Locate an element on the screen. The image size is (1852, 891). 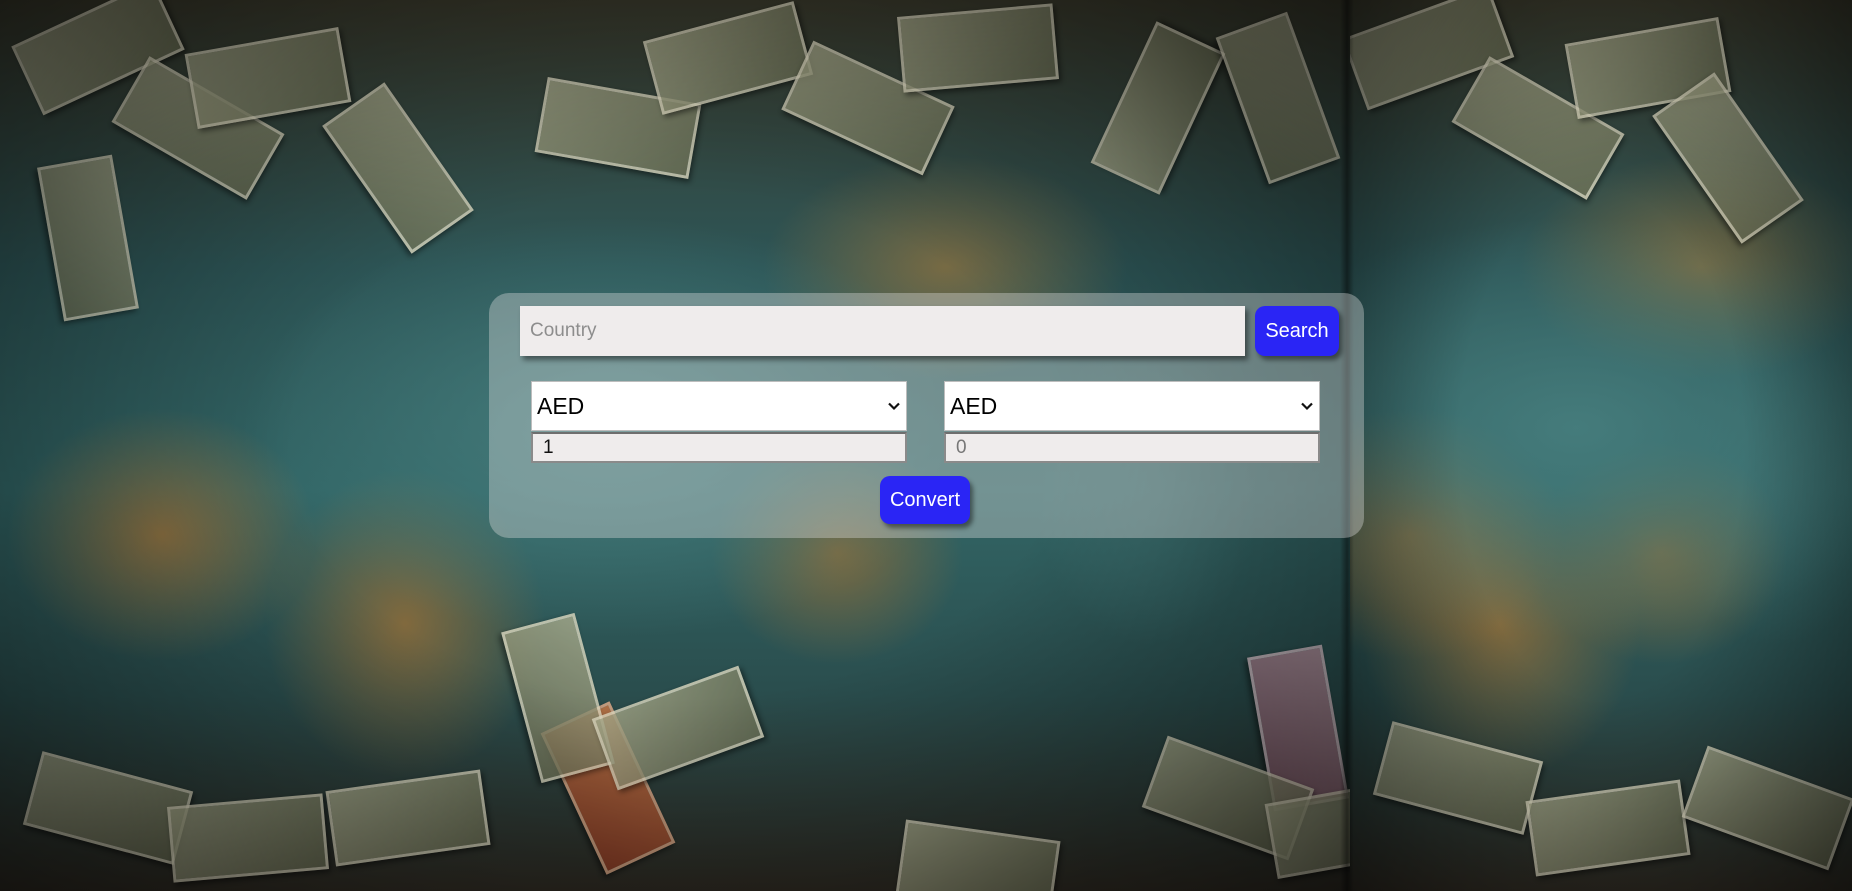
from-currency-select: AED is located at coordinates (719, 406).